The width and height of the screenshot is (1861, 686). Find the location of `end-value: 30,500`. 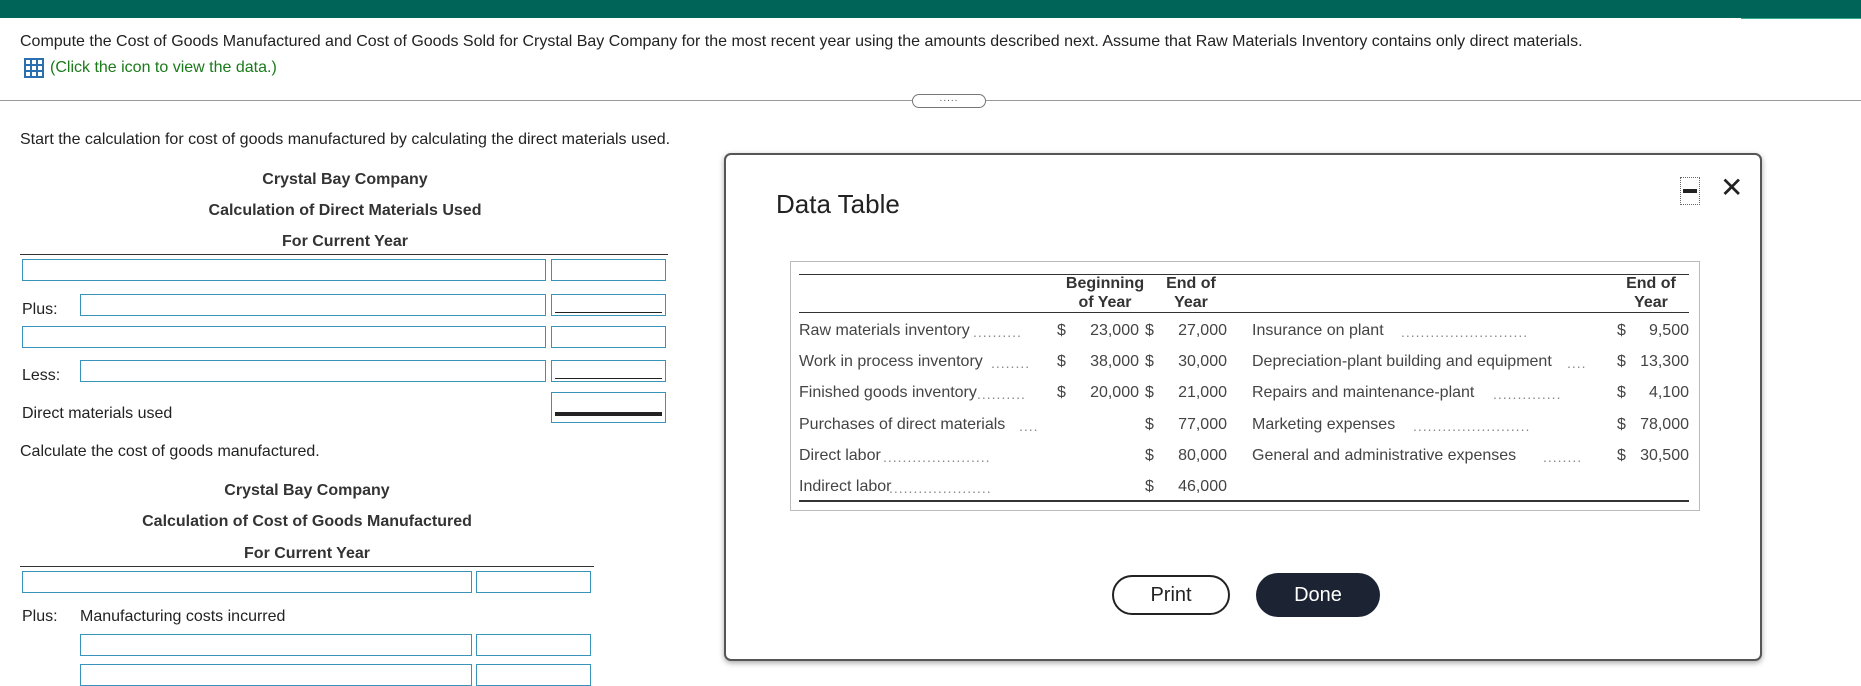

end-value: 30,500 is located at coordinates (1664, 455).